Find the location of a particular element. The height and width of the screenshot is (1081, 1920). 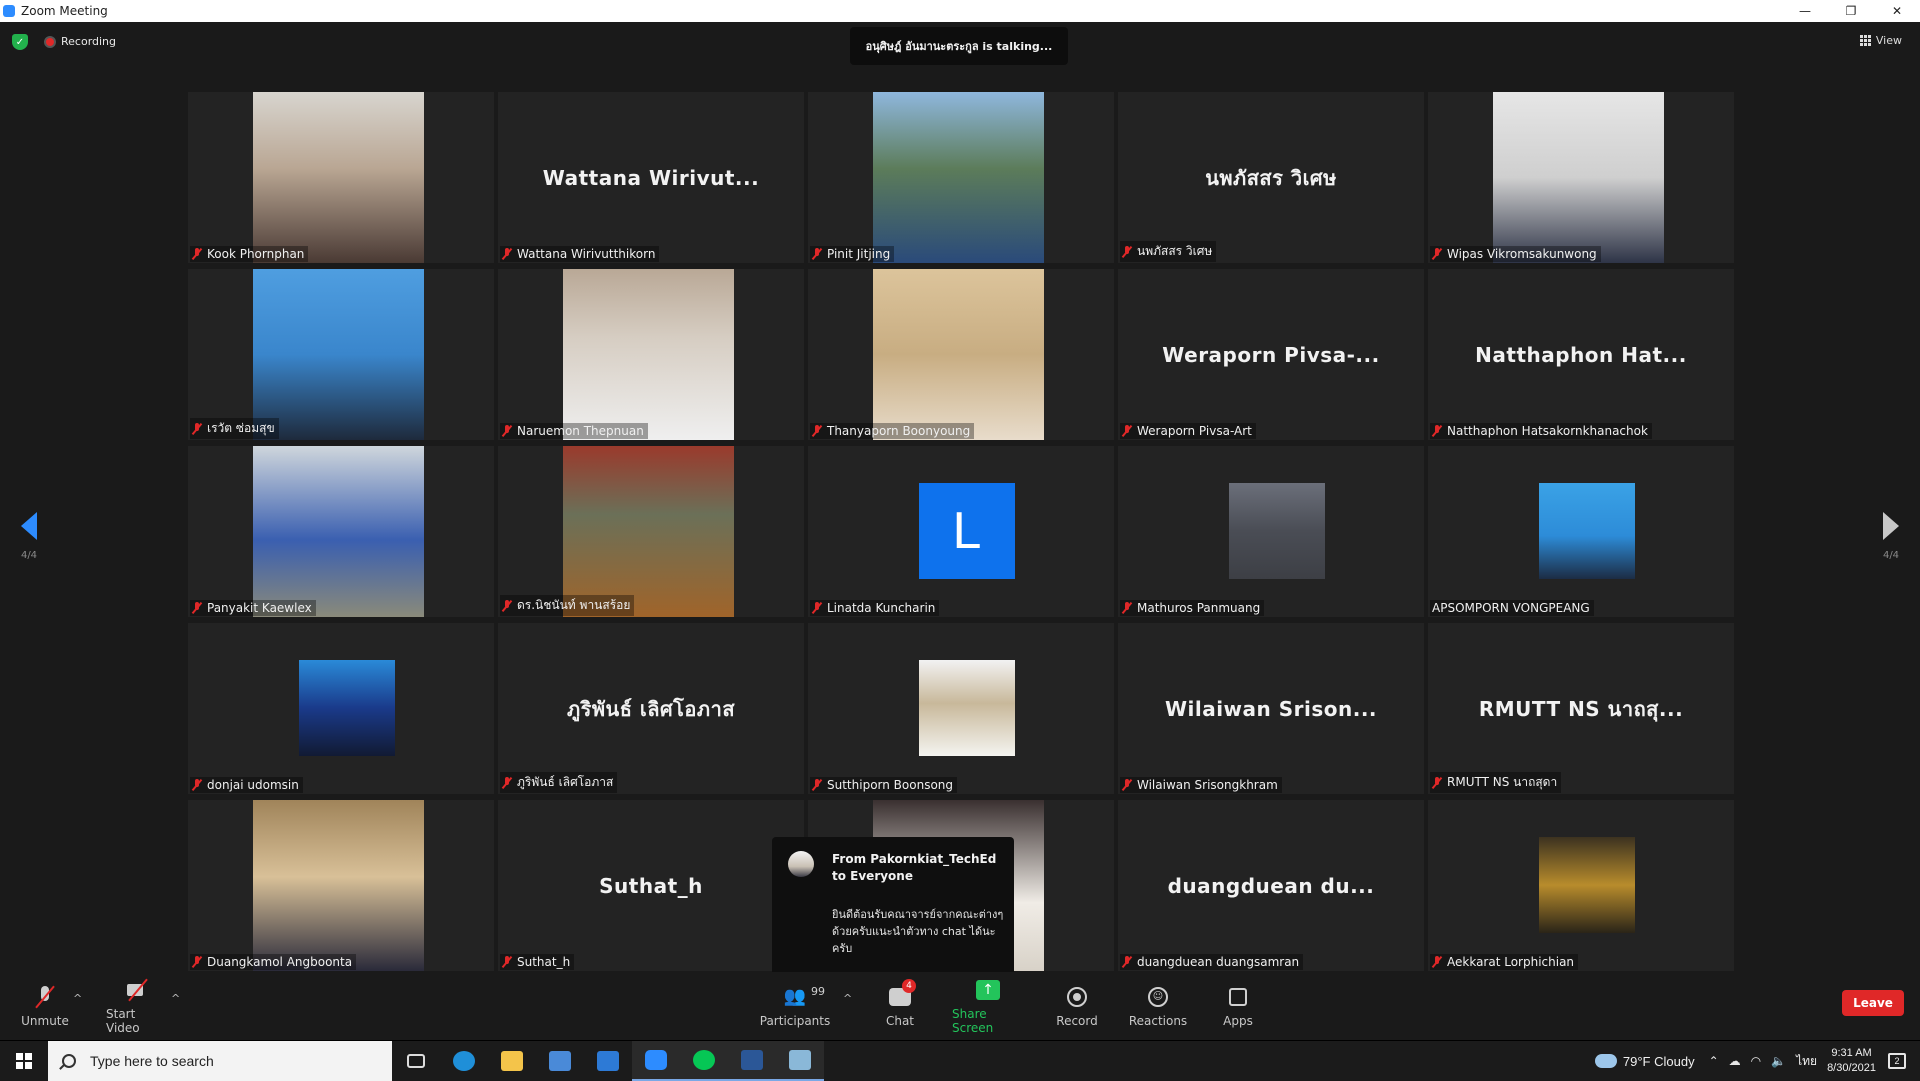

participant-tile: Thanyaporn Boonyoung is located at coordinates (961, 354).